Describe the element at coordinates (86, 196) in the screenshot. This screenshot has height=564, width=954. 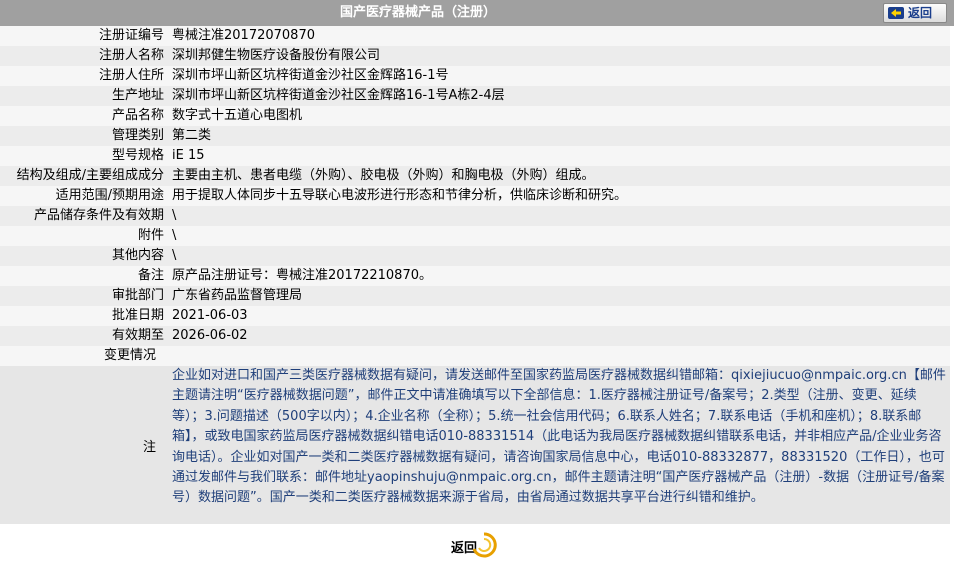
I see `row-label: 适用范围/预期用途` at that location.